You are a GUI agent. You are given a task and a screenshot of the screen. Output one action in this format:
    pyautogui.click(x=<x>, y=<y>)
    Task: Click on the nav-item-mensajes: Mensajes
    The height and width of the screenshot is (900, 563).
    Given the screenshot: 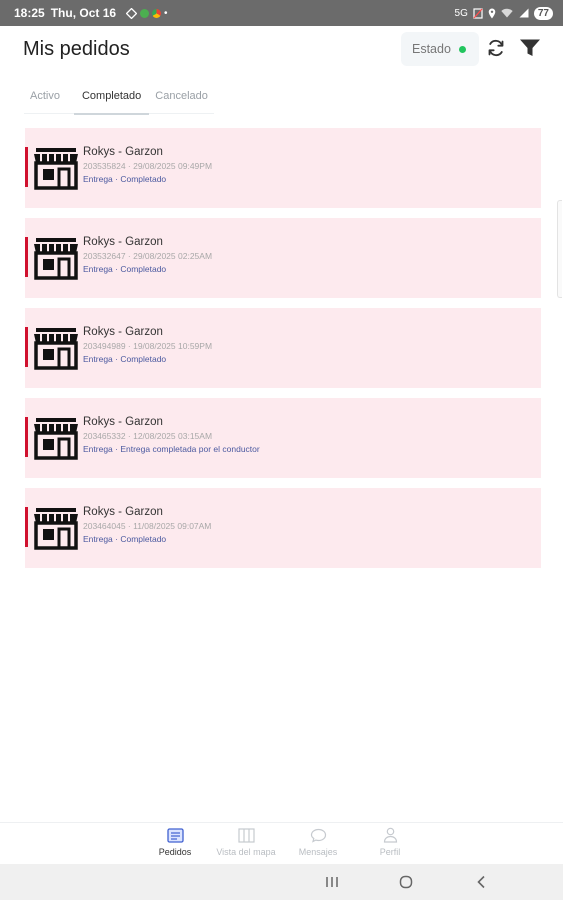 What is the action you would take?
    pyautogui.click(x=318, y=842)
    